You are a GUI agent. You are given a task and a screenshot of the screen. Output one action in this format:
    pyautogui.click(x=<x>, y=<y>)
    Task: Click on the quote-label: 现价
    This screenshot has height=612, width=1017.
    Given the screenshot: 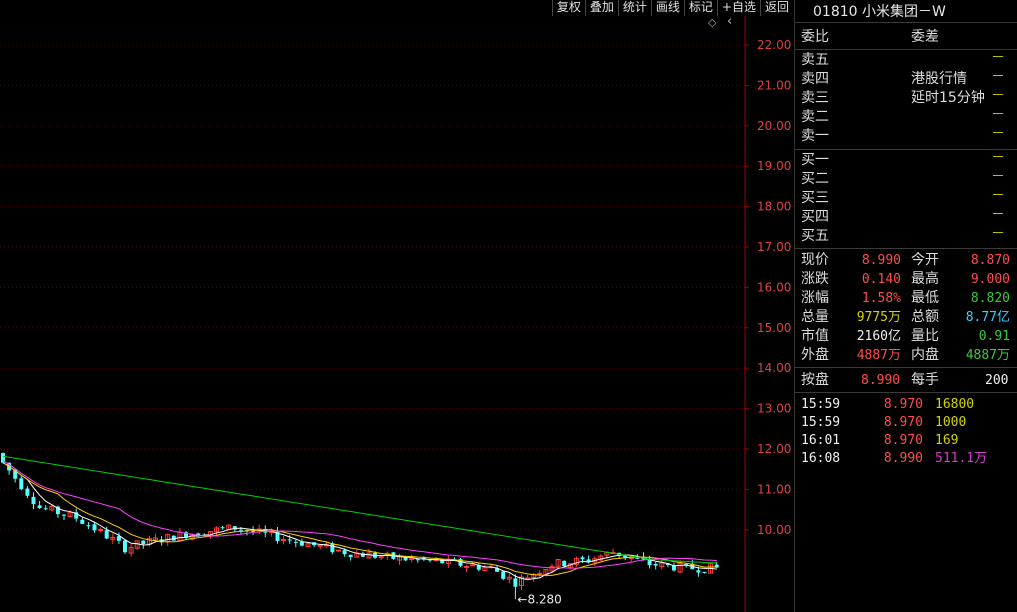 What is the action you would take?
    pyautogui.click(x=815, y=260)
    